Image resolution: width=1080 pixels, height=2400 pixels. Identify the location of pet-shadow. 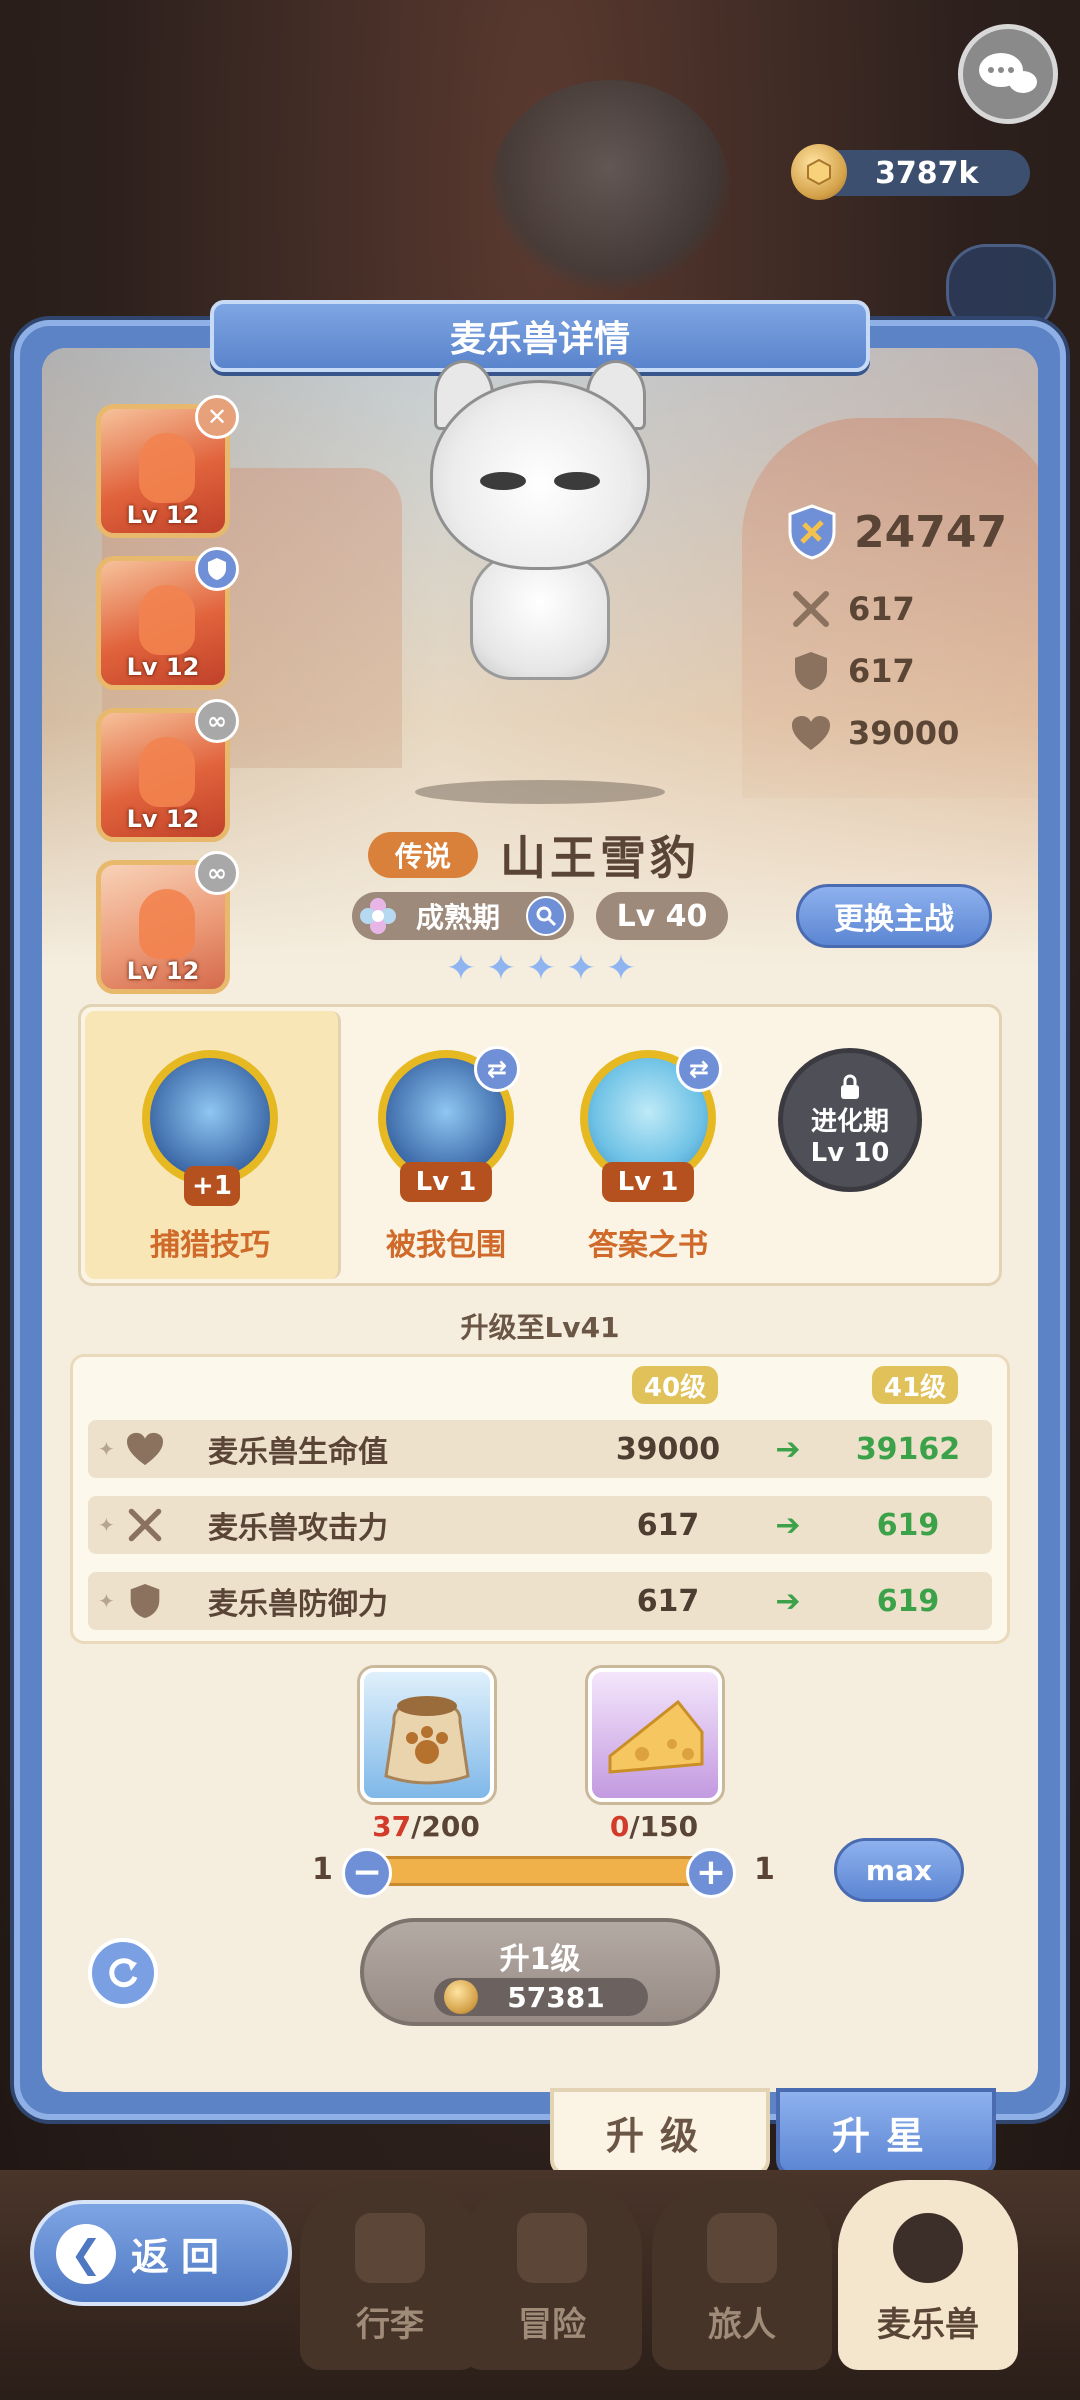
(540, 792).